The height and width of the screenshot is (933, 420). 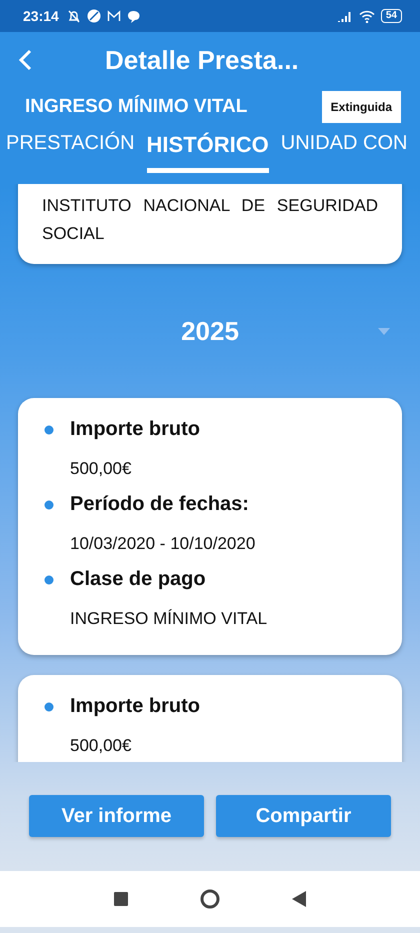 What do you see at coordinates (93, 16) in the screenshot?
I see `disc-icon` at bounding box center [93, 16].